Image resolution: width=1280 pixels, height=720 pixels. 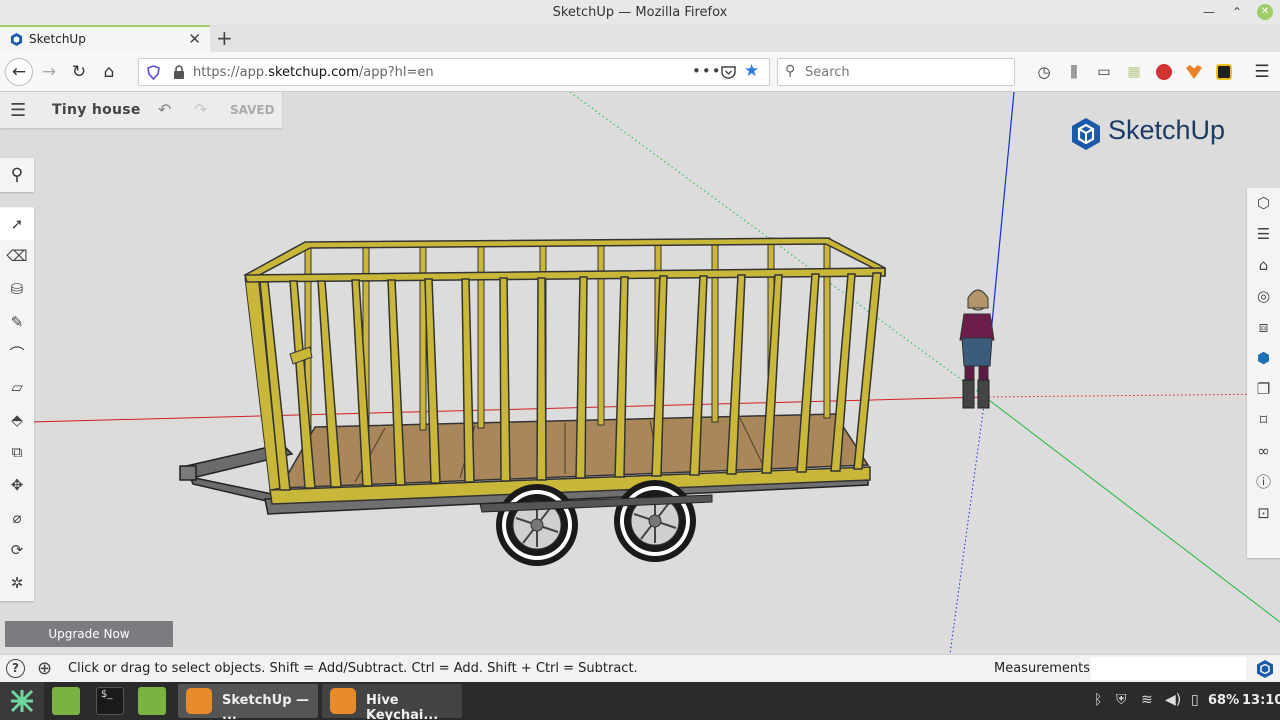 What do you see at coordinates (152, 701) in the screenshot?
I see `folder-launcher-icon` at bounding box center [152, 701].